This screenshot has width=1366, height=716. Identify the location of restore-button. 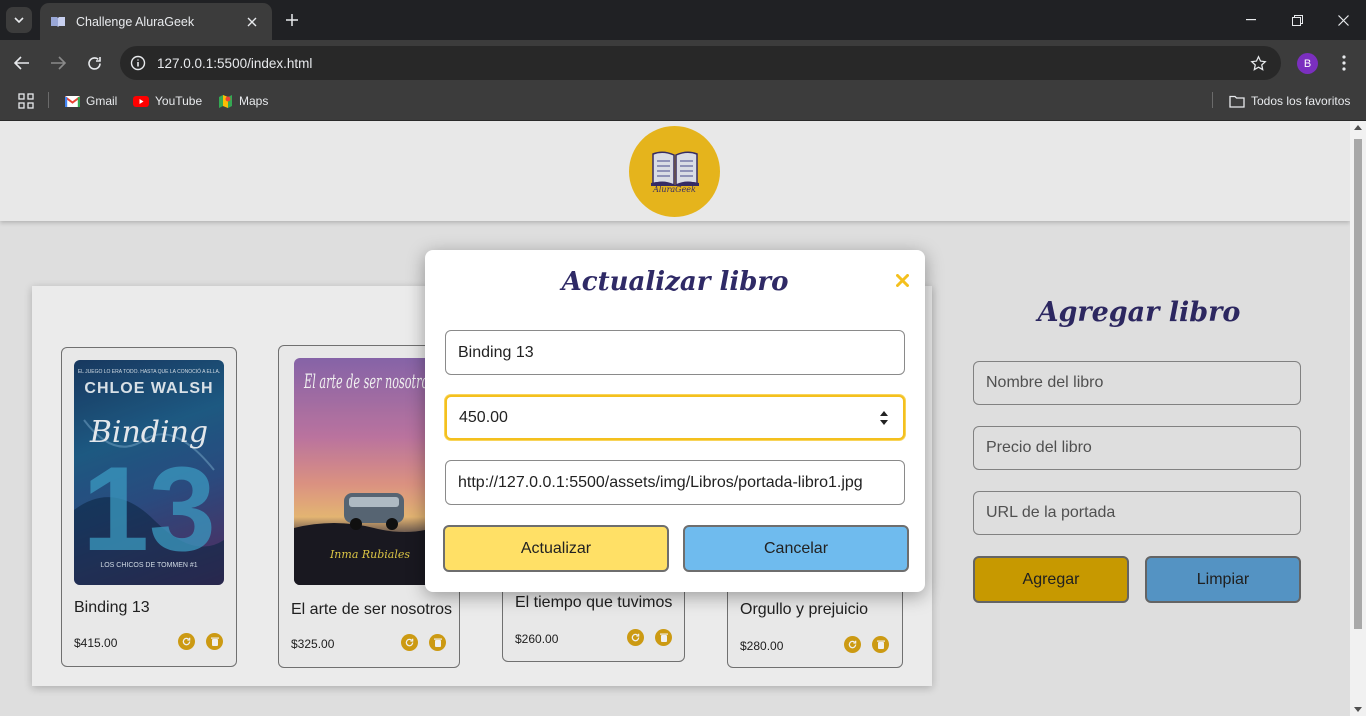
(1297, 20).